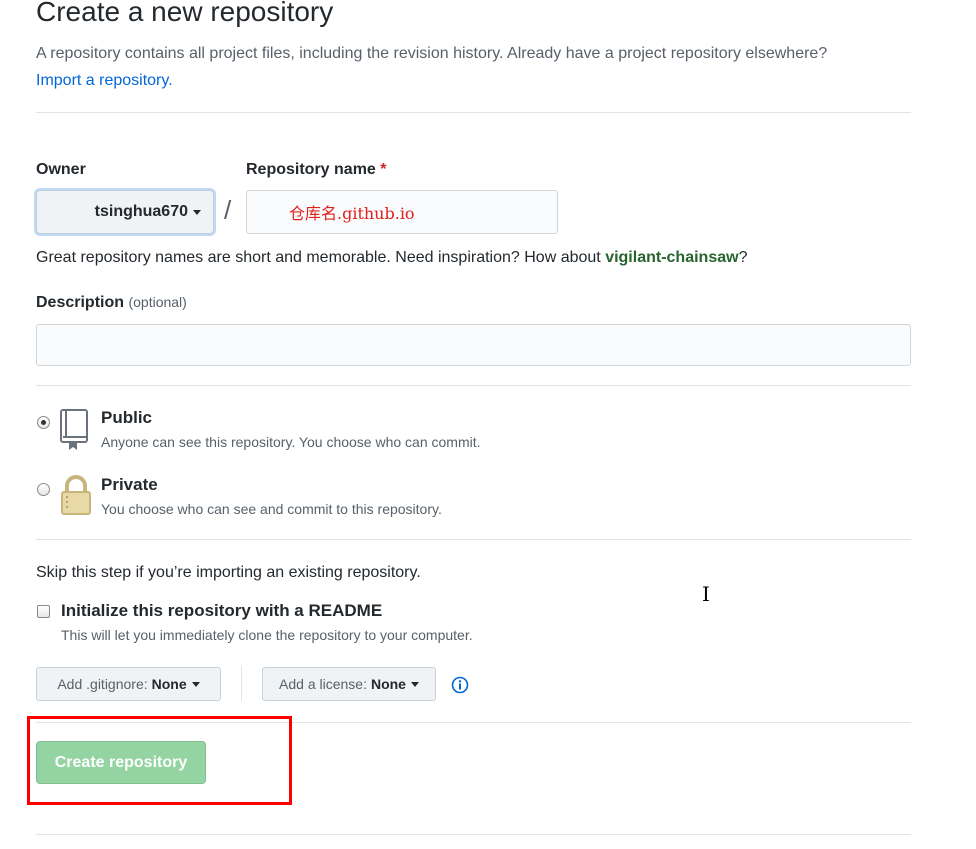  What do you see at coordinates (159, 760) in the screenshot?
I see `annotation-highlight-box` at bounding box center [159, 760].